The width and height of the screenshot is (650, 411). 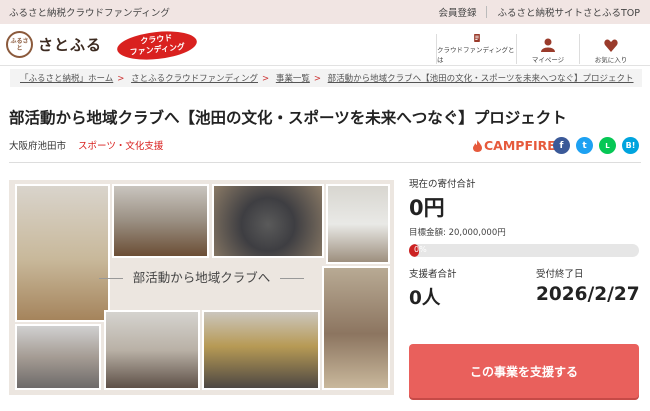 What do you see at coordinates (481, 79) in the screenshot?
I see `breadcrumb-current: 部活動から地域クラブへ【池田の文化・スポーツを未来へつなぐ】プロジェクト` at bounding box center [481, 79].